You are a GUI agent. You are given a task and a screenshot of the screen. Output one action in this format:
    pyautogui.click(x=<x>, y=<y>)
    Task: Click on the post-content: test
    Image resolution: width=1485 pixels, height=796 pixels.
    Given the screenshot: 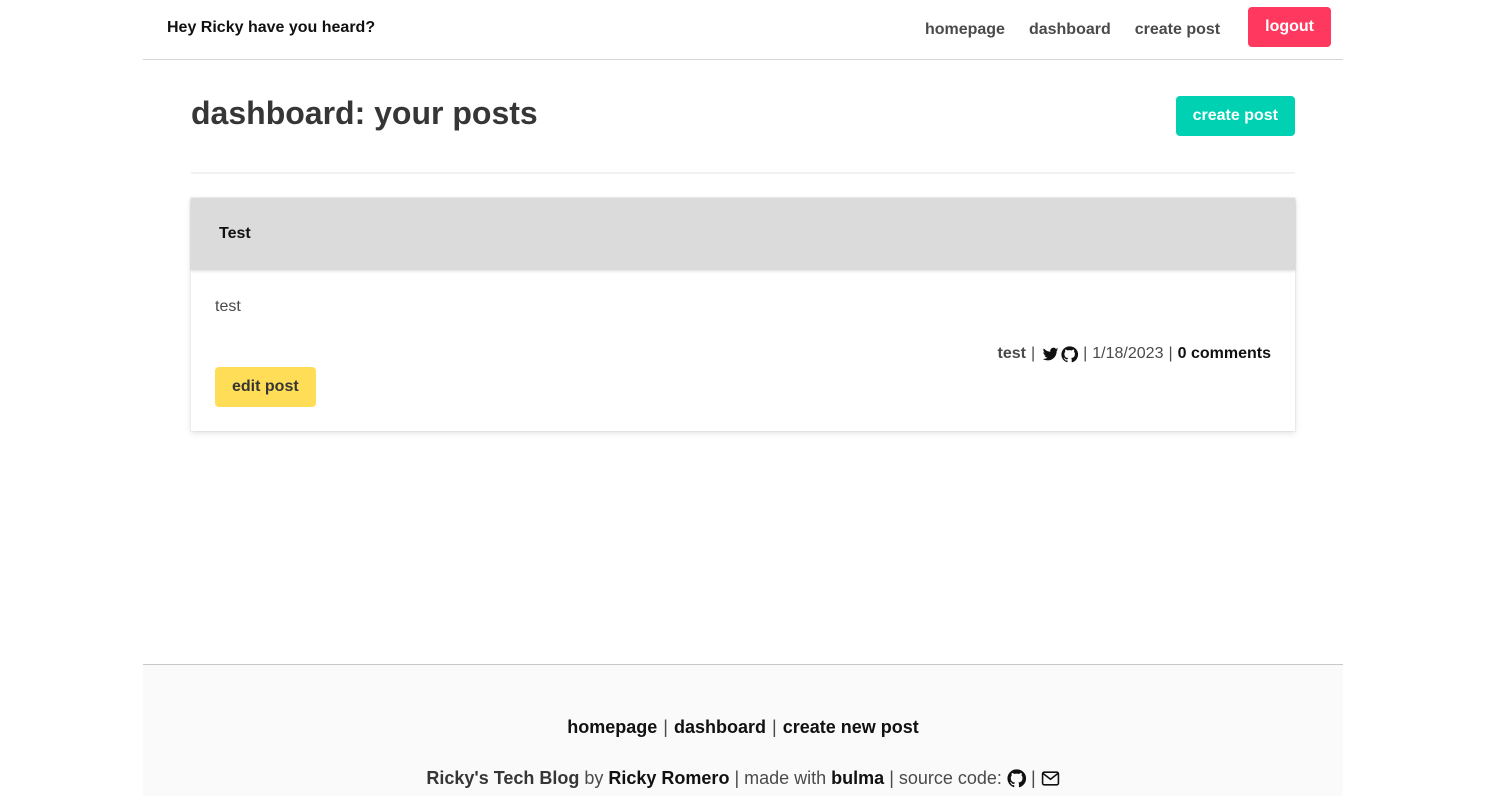 What is the action you would take?
    pyautogui.click(x=228, y=306)
    